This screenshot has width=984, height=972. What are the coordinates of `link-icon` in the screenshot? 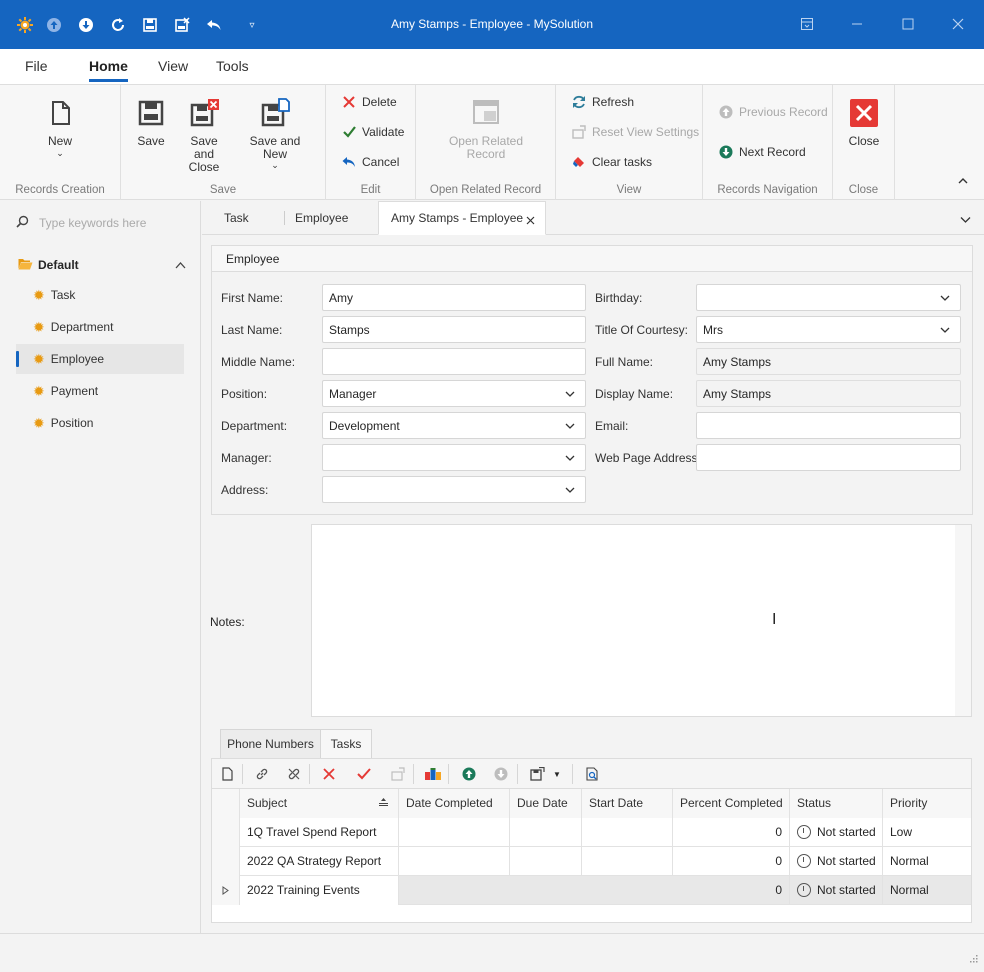 It's located at (262, 774).